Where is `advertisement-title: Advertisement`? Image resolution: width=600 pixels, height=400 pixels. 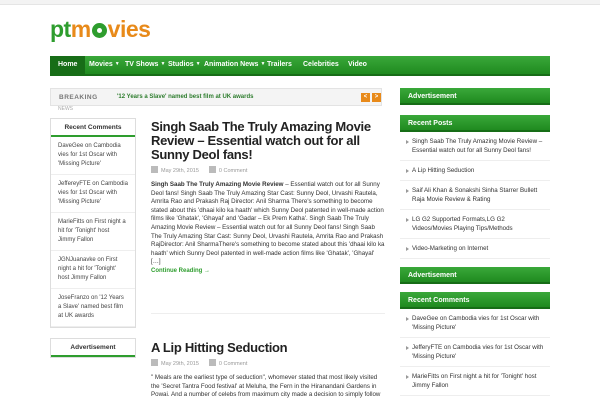
advertisement-title: Advertisement is located at coordinates (93, 348).